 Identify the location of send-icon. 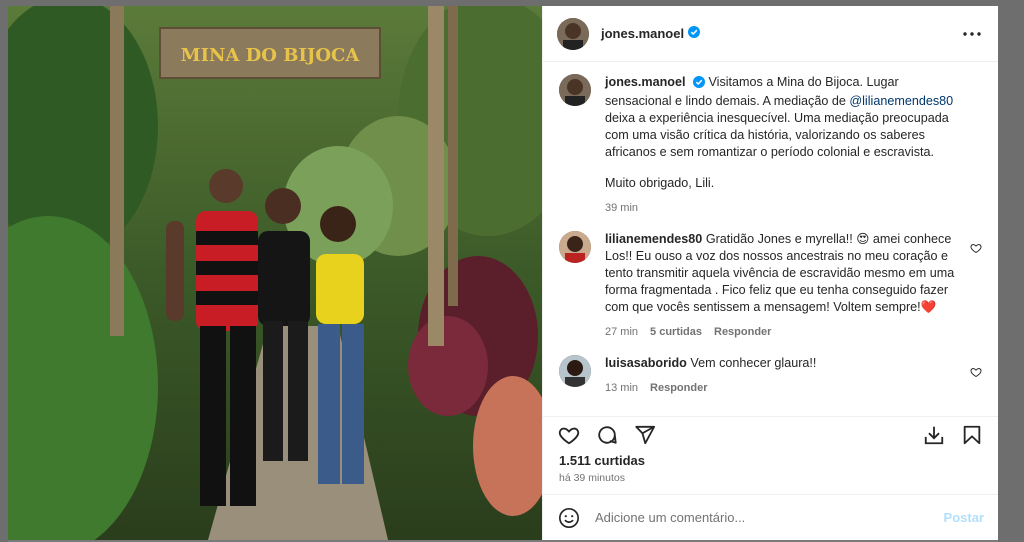
(645, 435).